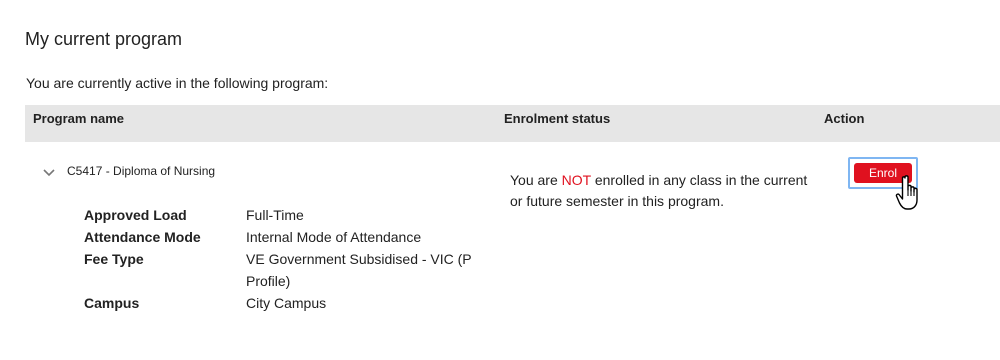 Image resolution: width=1000 pixels, height=360 pixels. What do you see at coordinates (844, 118) in the screenshot?
I see `action-header: Action` at bounding box center [844, 118].